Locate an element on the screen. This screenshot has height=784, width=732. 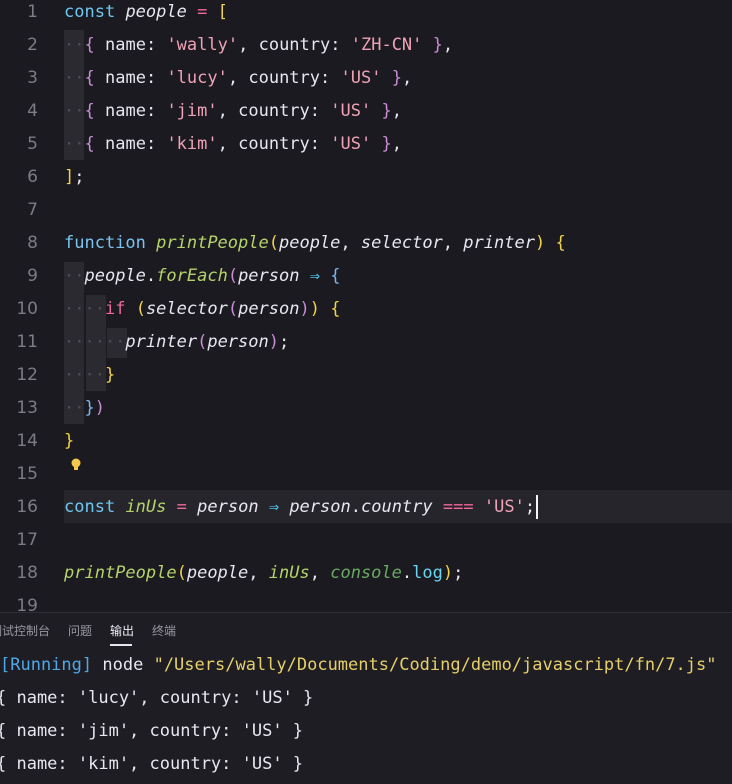
line-number: 1 is located at coordinates (32, 12).